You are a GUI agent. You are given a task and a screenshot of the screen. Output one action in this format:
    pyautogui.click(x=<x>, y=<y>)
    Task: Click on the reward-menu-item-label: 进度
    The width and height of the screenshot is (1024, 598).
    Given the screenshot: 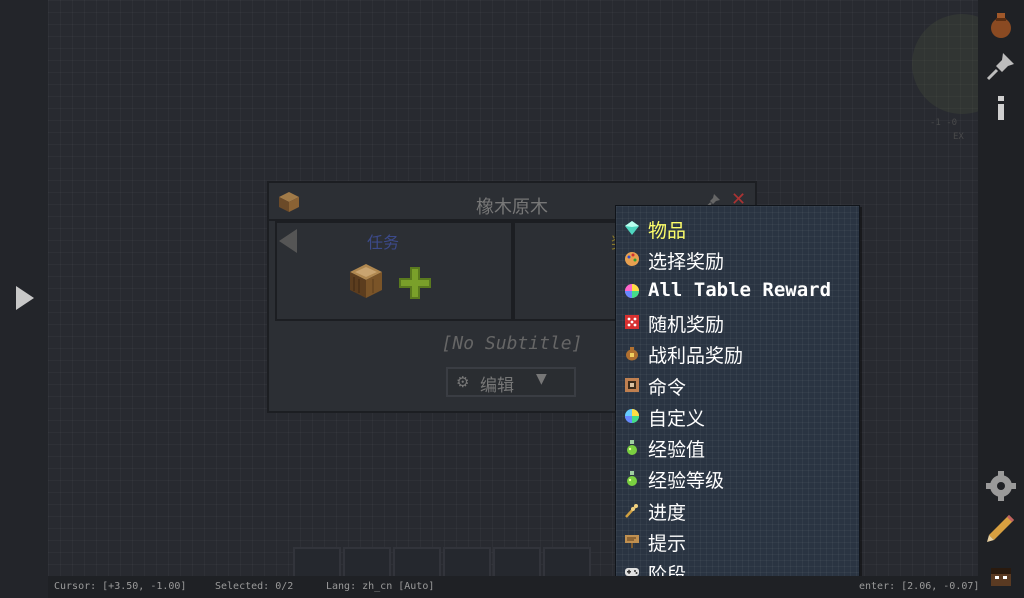 What is the action you would take?
    pyautogui.click(x=667, y=512)
    